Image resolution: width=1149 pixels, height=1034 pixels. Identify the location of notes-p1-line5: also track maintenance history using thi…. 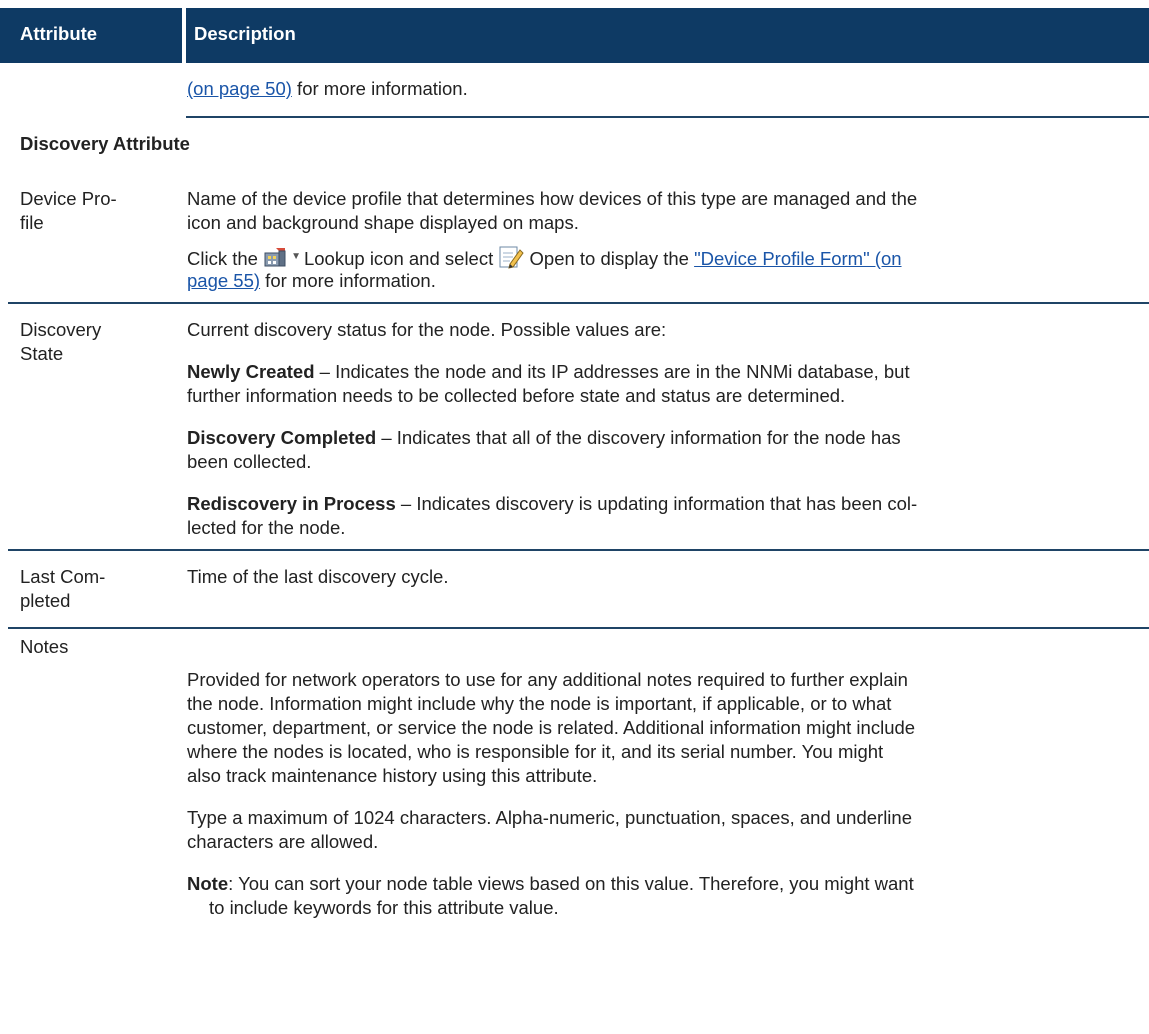
(392, 775).